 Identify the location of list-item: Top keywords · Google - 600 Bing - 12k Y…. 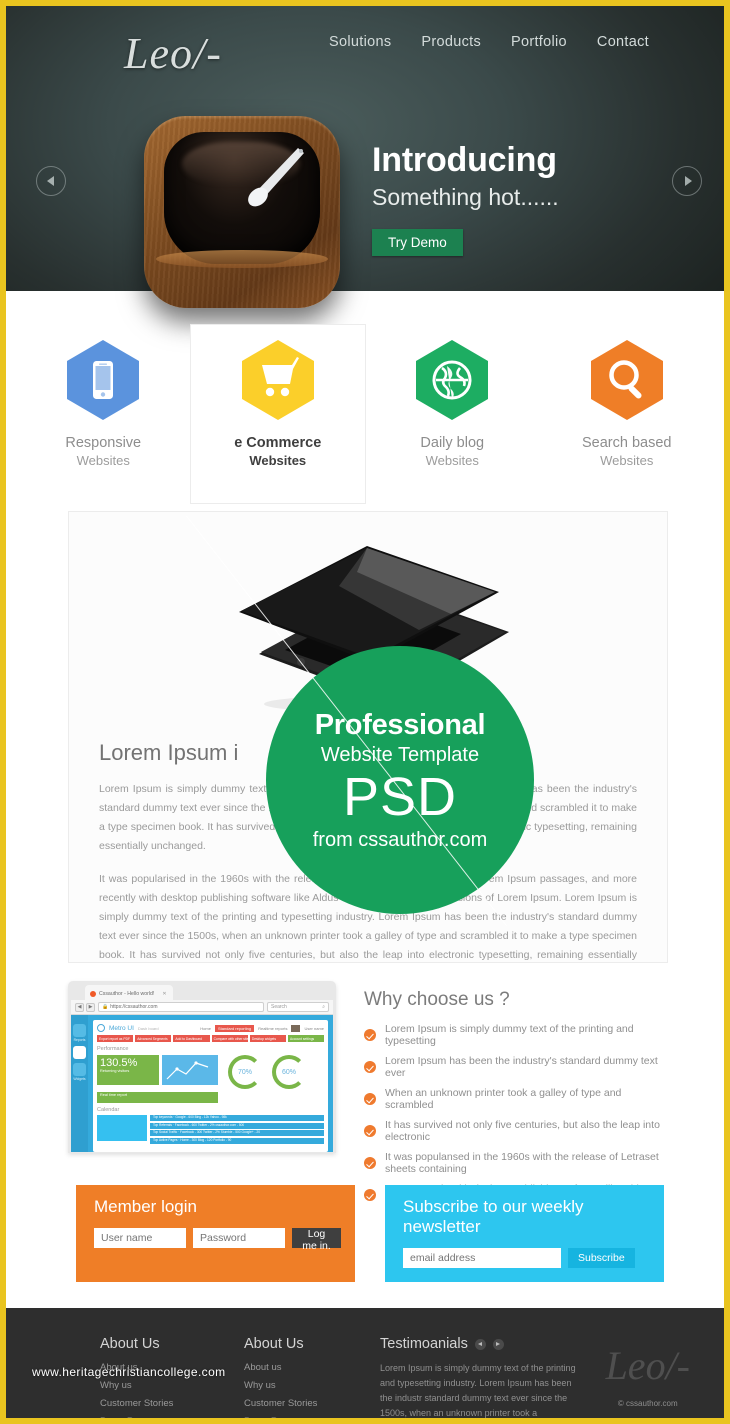
(237, 1118).